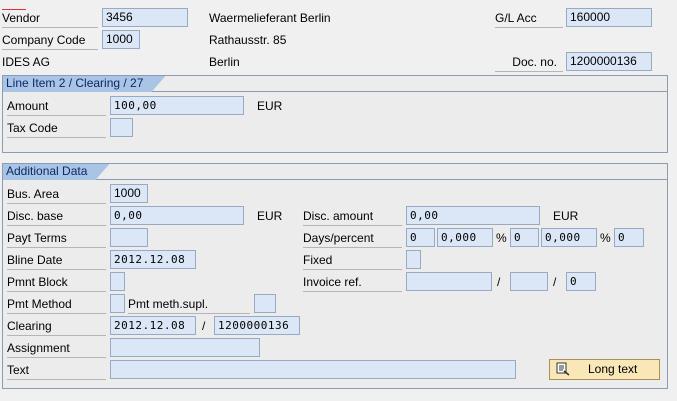 The width and height of the screenshot is (677, 401). I want to click on gl-acc-label: G/L Acc, so click(529, 18).